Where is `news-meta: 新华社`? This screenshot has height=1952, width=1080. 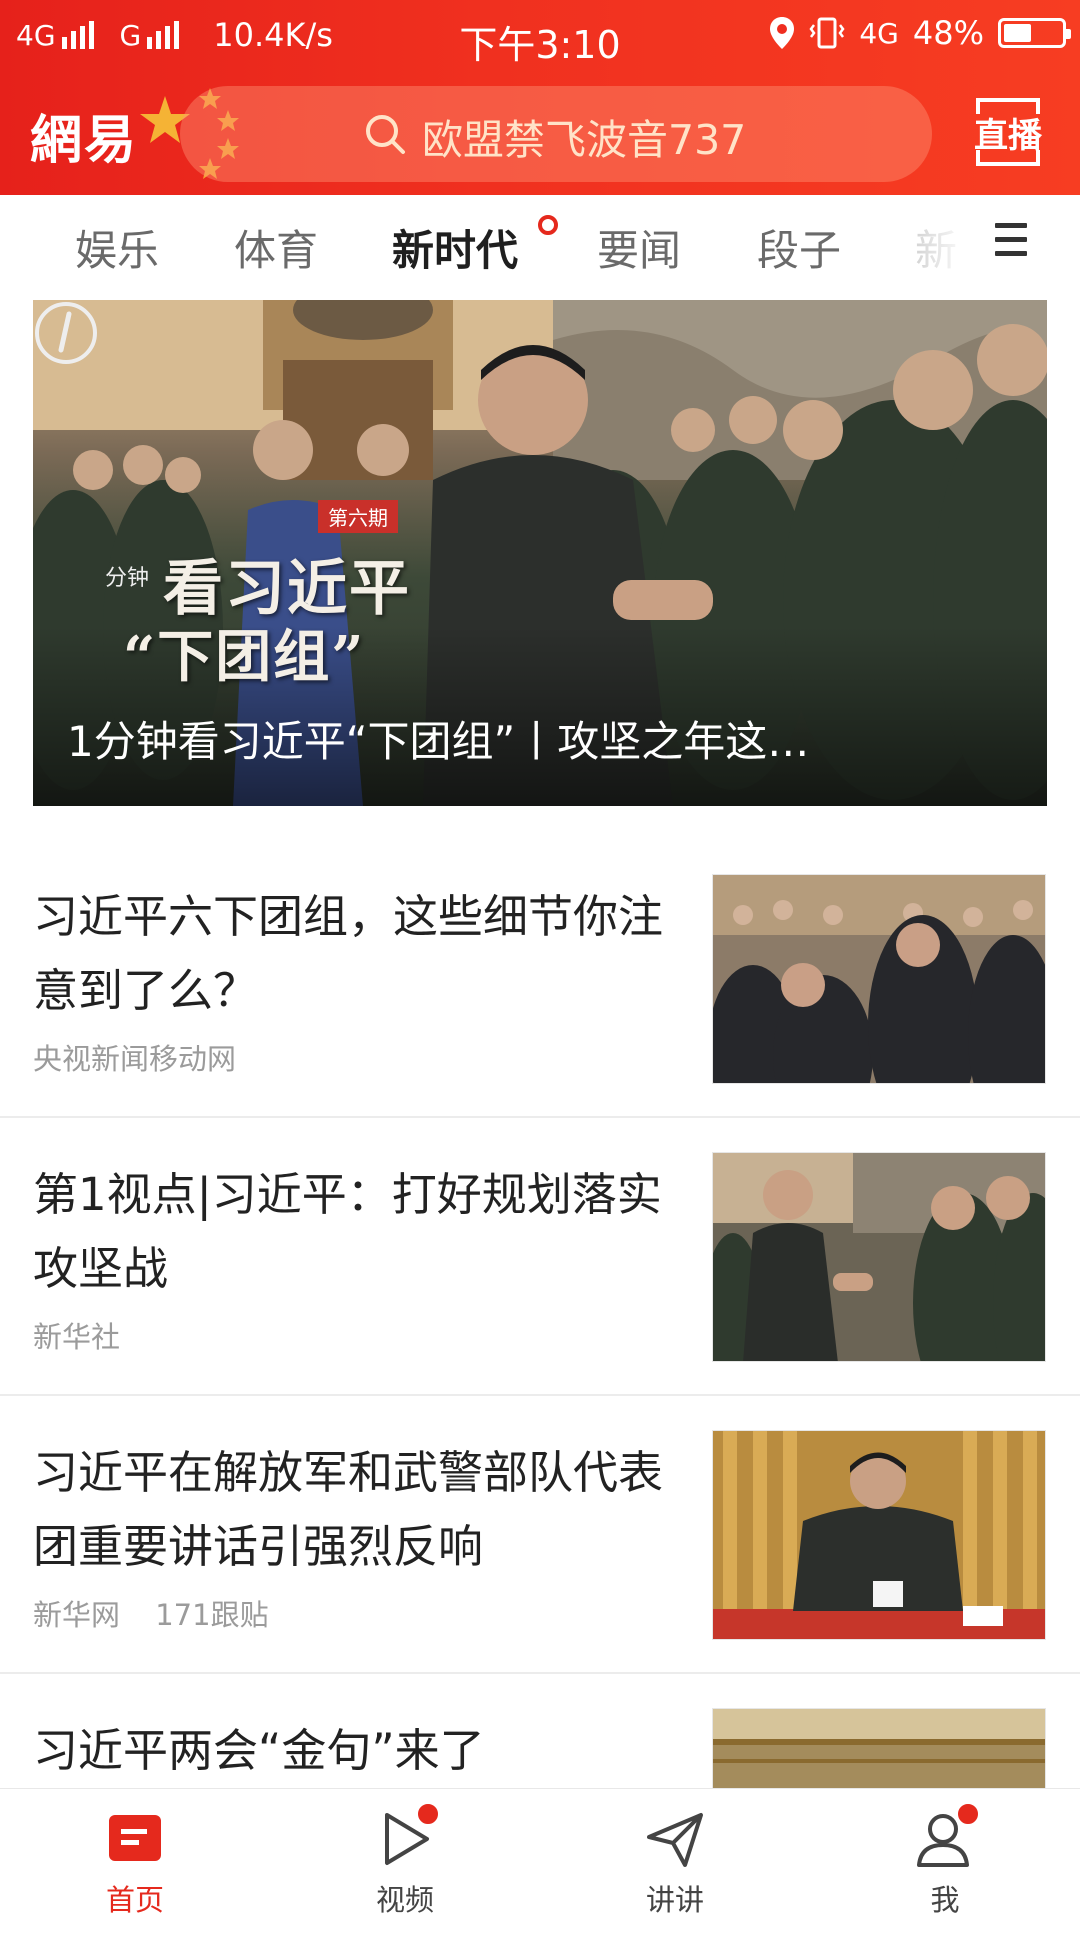
news-meta: 新华社 is located at coordinates (76, 1335).